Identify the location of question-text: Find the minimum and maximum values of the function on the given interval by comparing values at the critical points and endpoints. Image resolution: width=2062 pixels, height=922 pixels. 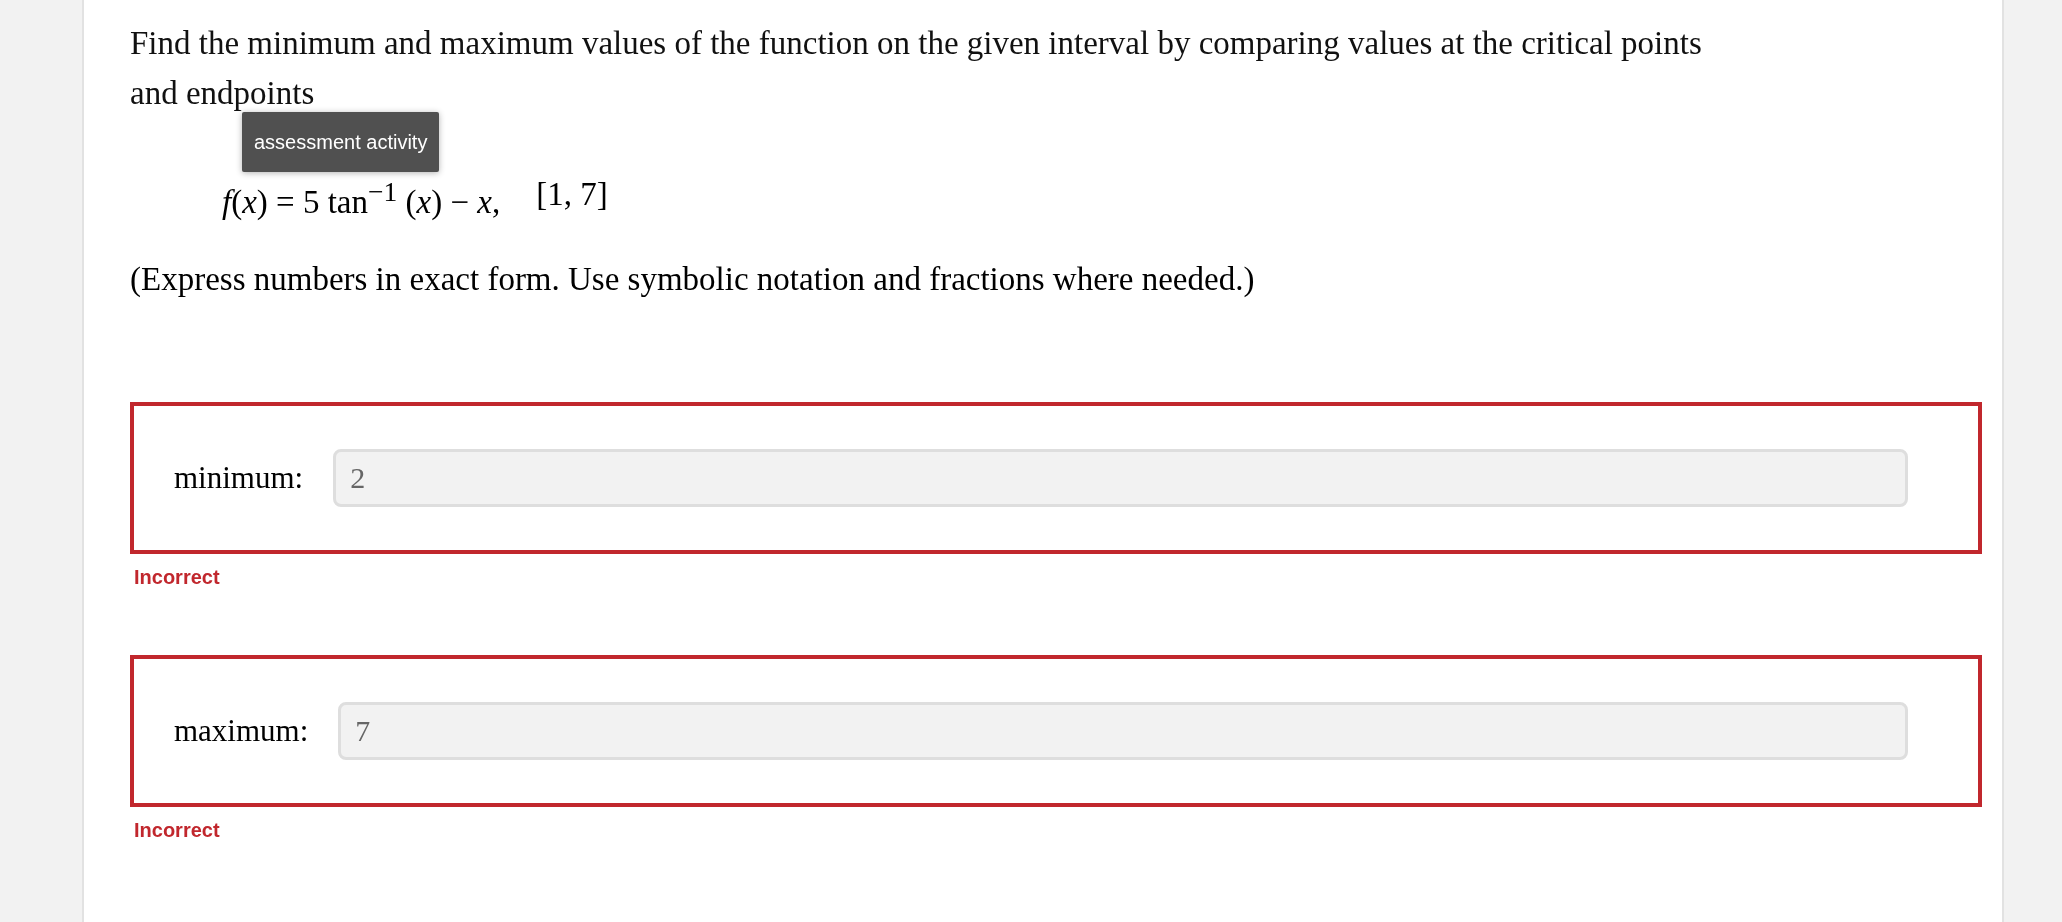
(916, 68).